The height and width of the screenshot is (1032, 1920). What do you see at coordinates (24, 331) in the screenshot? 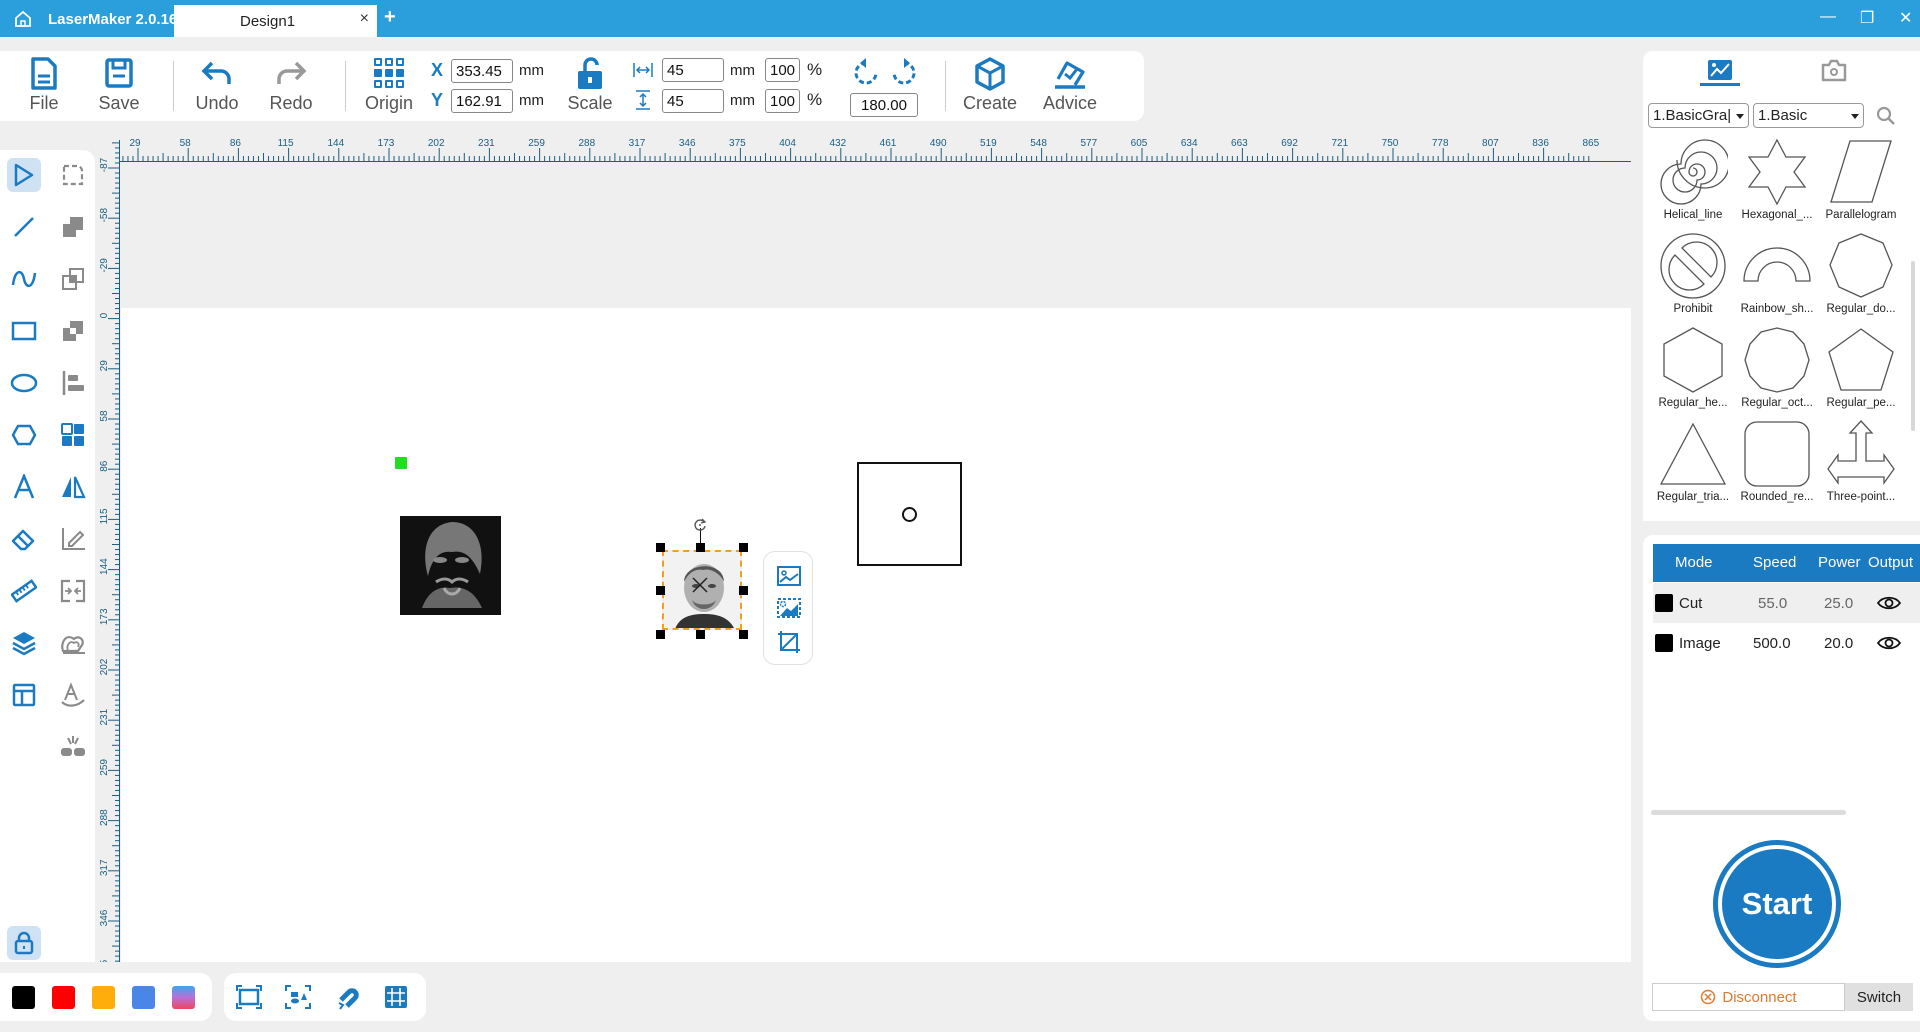
I see `rectangle-tool` at bounding box center [24, 331].